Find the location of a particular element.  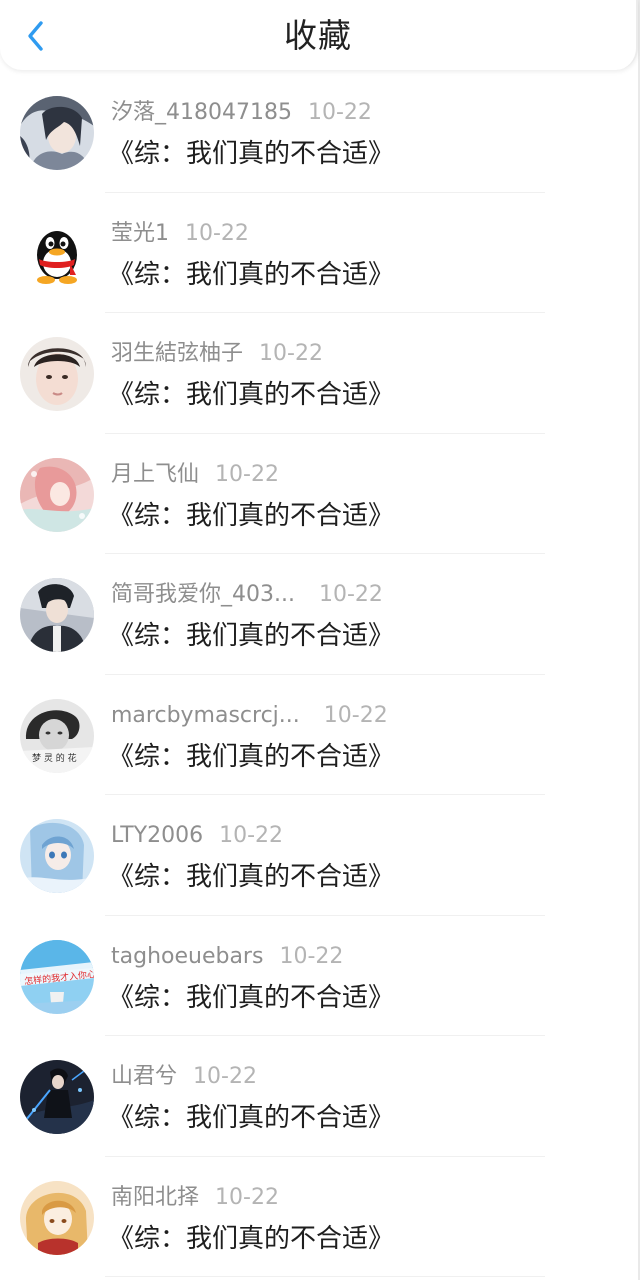

item-meta: 汐落_418047185 10-22 is located at coordinates (241, 113).